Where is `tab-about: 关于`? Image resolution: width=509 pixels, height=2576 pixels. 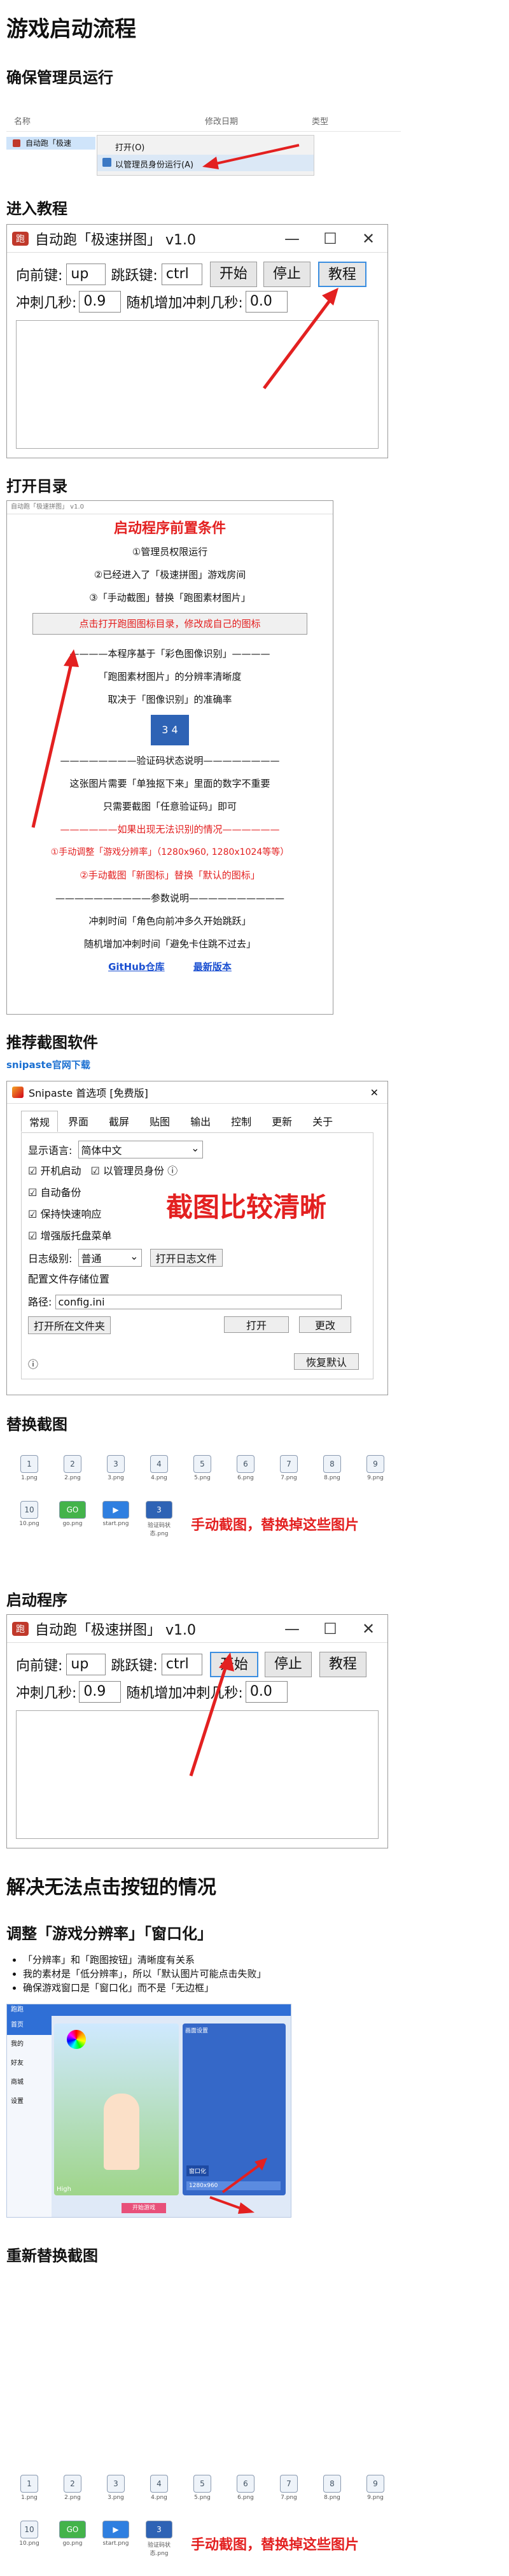 tab-about: 关于 is located at coordinates (322, 1121).